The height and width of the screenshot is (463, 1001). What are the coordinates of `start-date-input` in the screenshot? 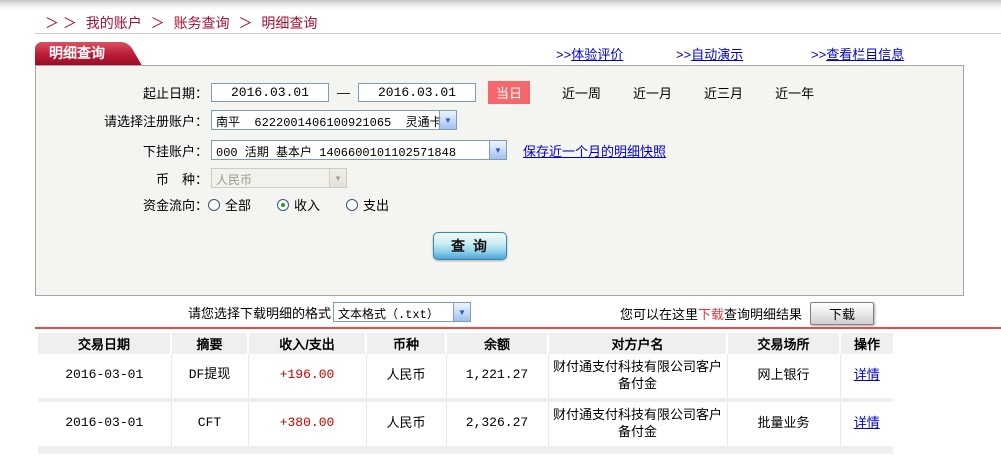 It's located at (270, 92).